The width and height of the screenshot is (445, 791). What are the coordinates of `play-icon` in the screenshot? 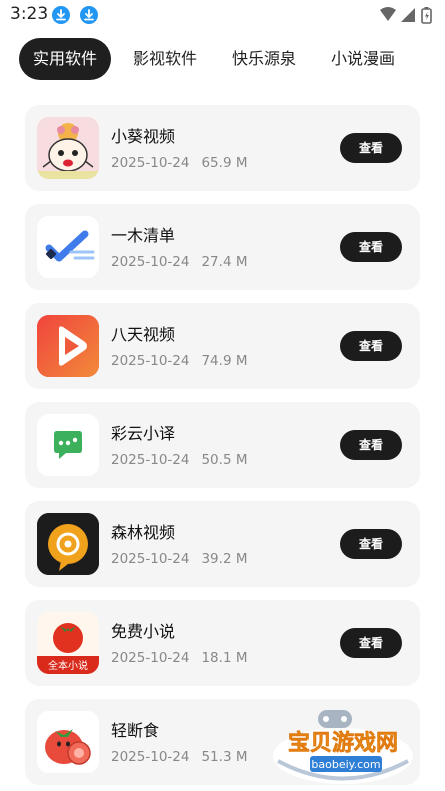 It's located at (68, 346).